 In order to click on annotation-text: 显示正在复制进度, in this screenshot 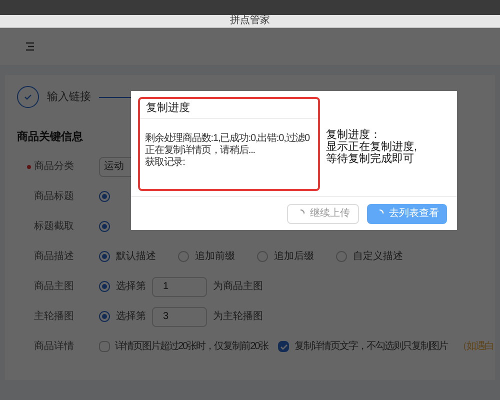, I will do `click(372, 147)`.